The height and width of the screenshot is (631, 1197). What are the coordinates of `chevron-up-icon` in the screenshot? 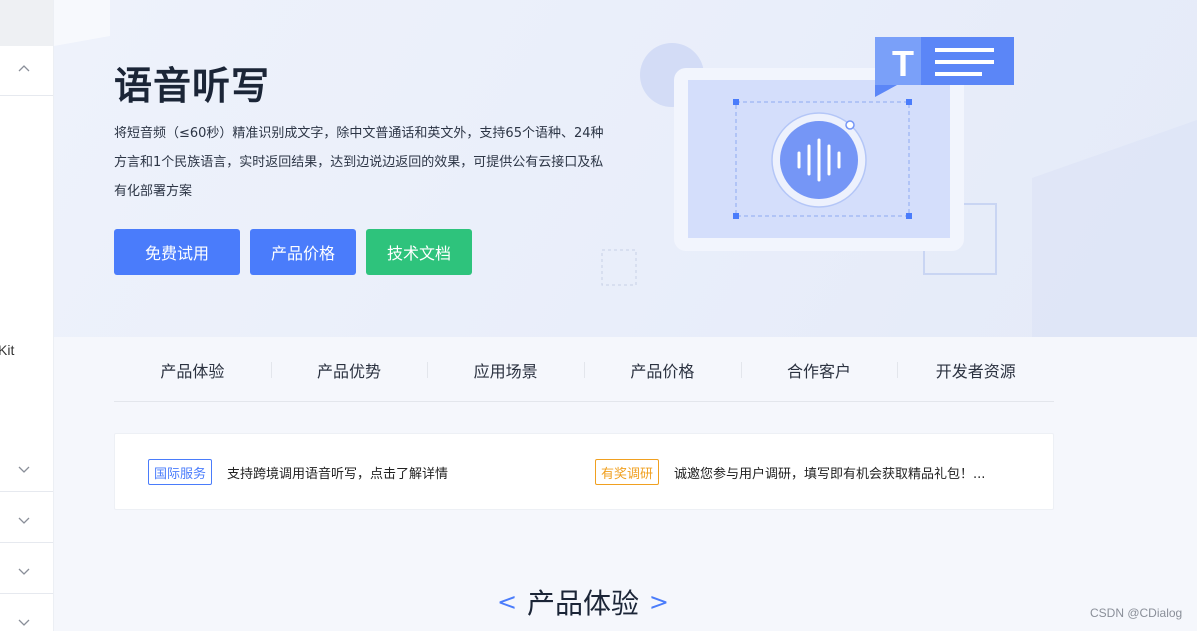 It's located at (24, 69).